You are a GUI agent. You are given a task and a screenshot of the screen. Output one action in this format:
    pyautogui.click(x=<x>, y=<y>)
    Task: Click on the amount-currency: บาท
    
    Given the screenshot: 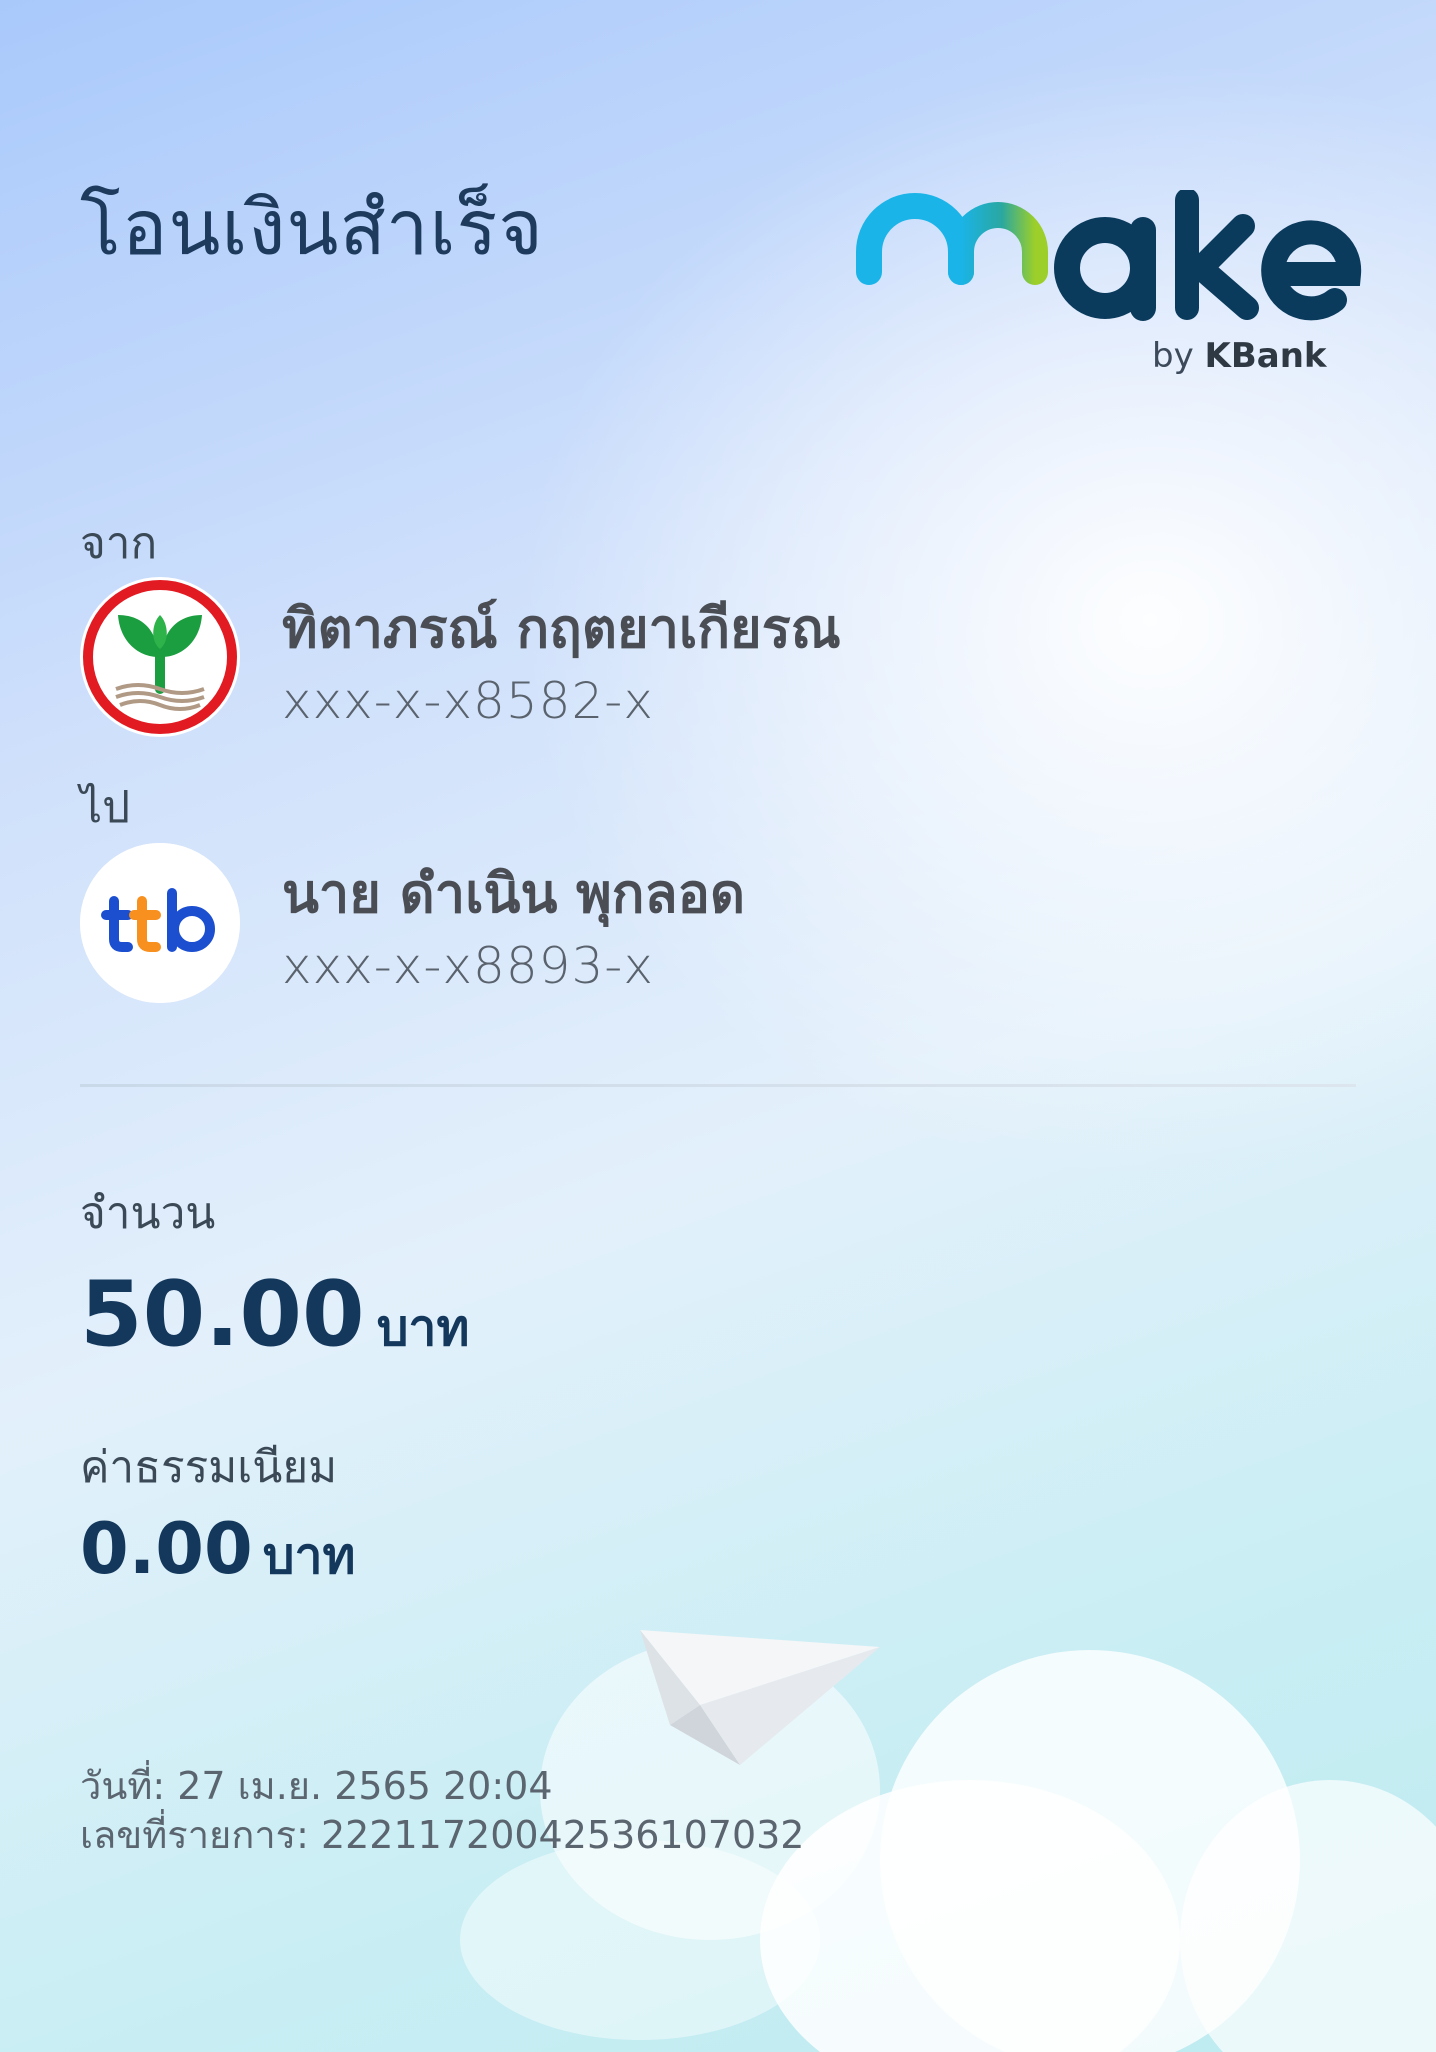 What is the action you would take?
    pyautogui.click(x=423, y=1328)
    